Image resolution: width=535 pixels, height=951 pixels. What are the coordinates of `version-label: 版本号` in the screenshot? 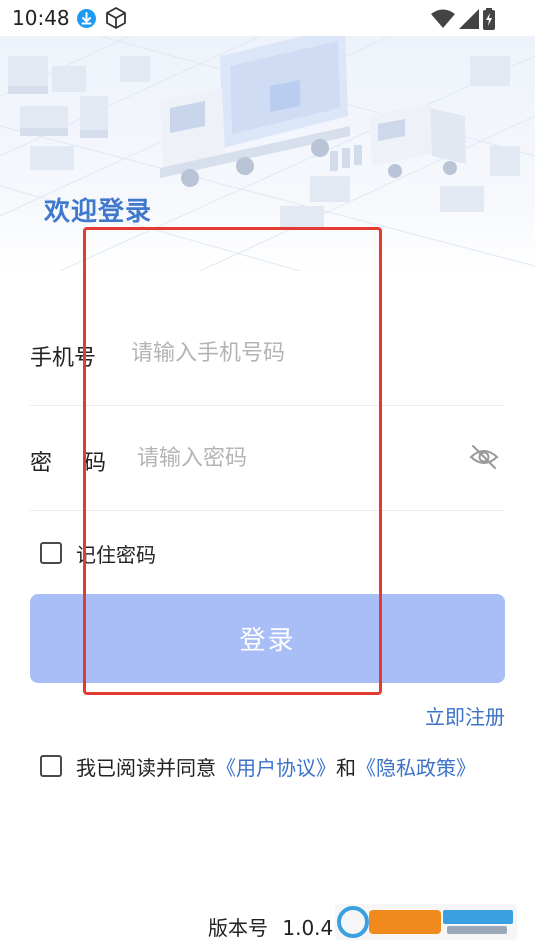 It's located at (238, 928).